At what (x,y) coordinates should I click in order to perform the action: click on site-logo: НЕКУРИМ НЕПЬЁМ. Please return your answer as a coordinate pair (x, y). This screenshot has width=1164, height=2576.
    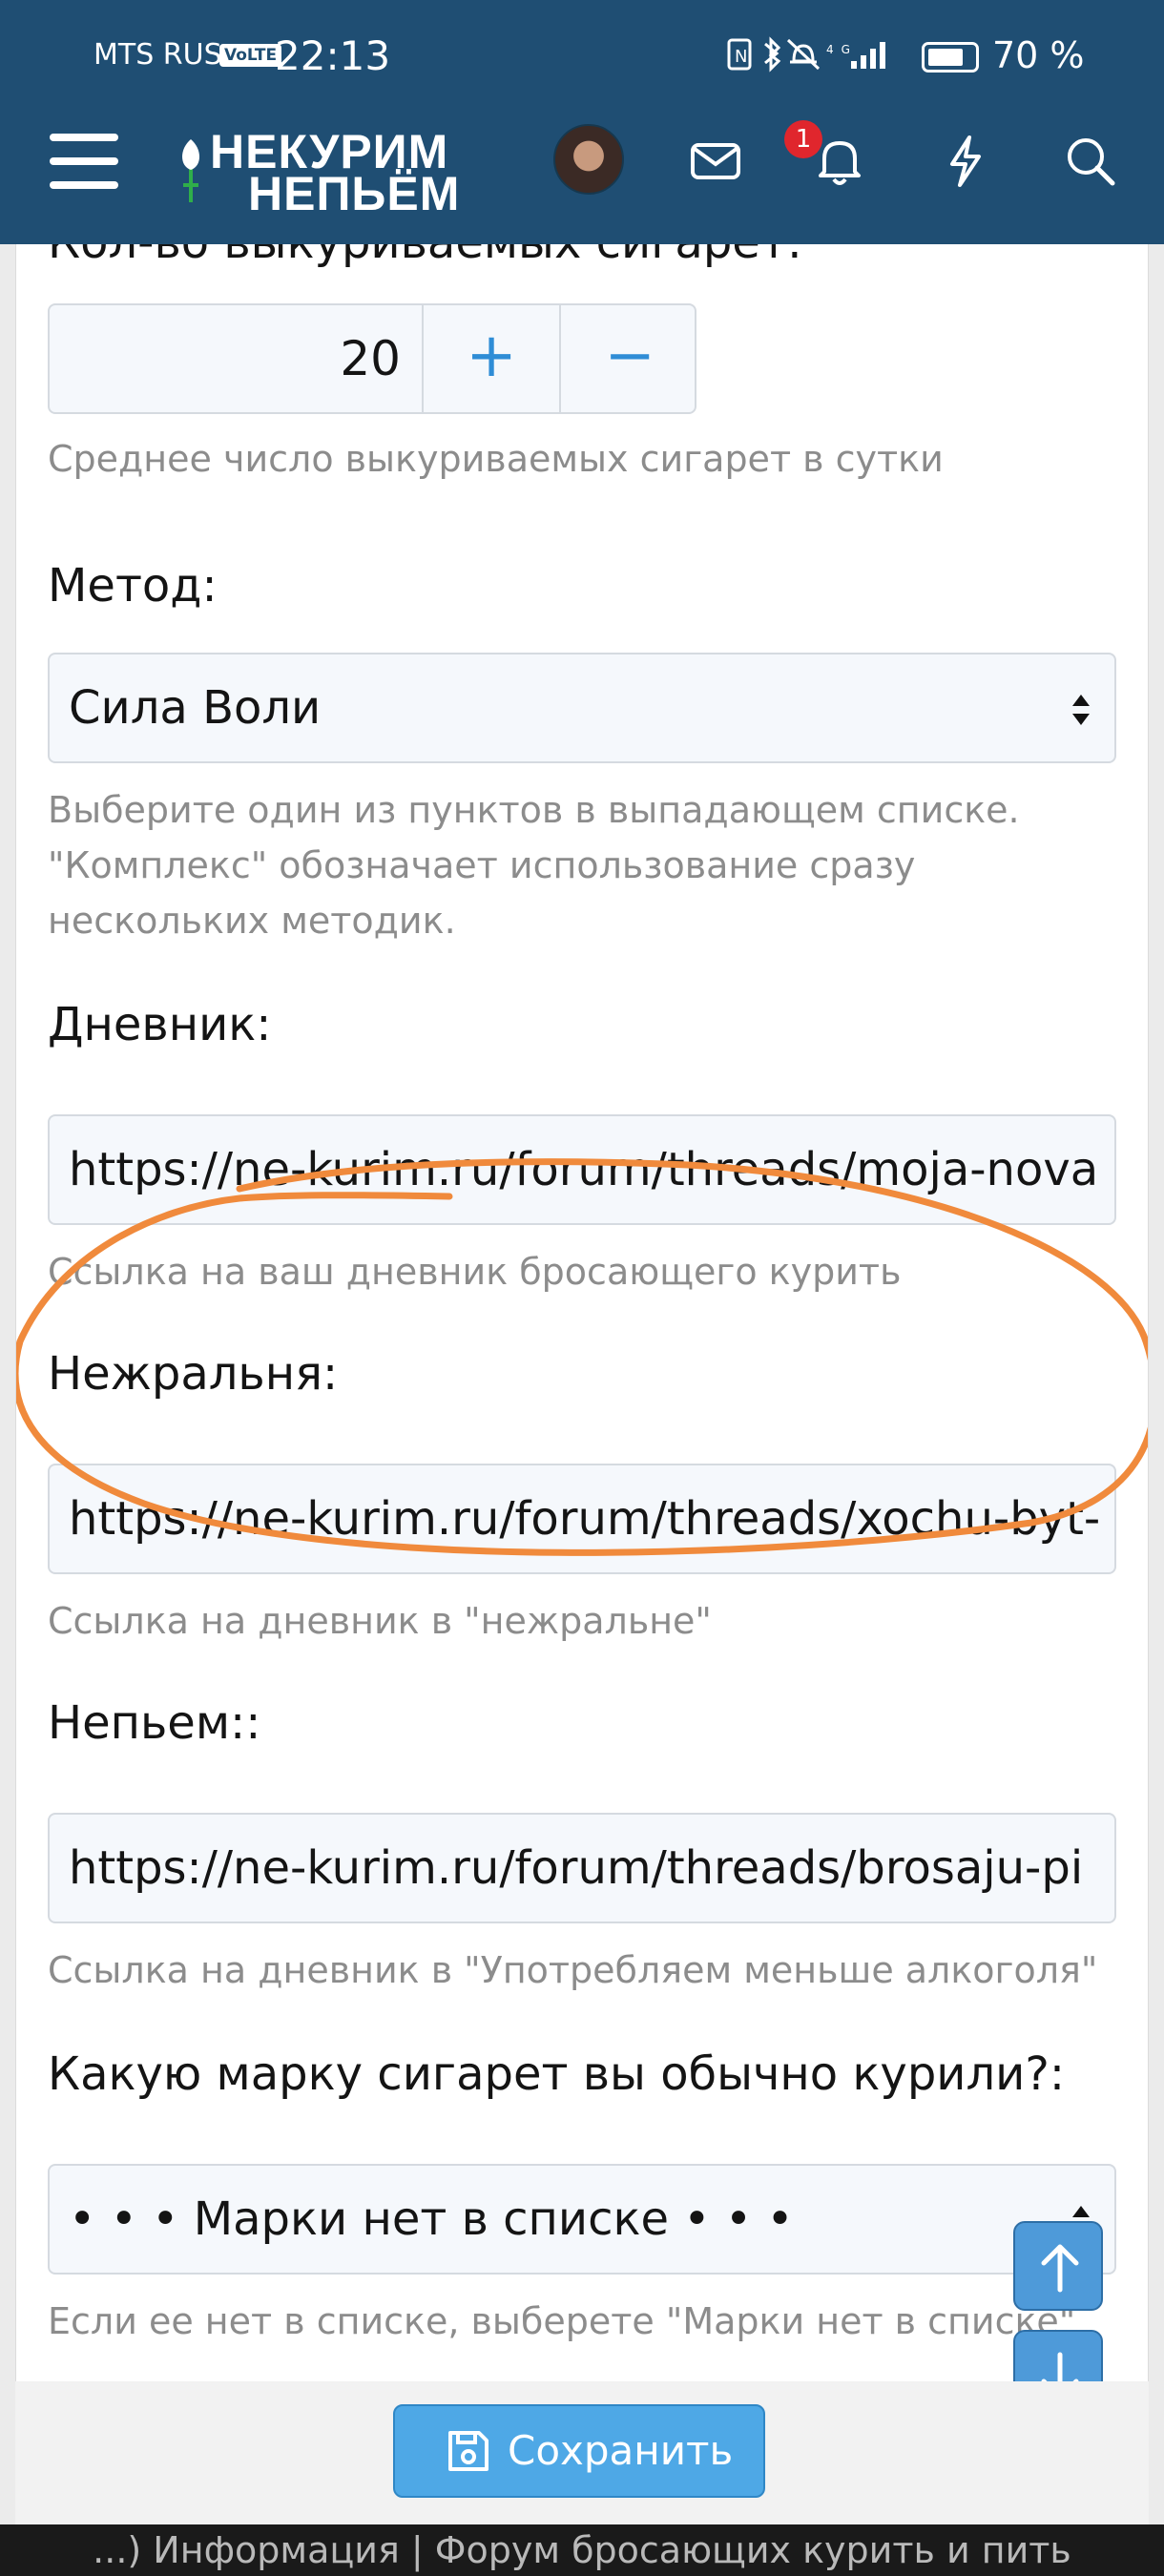
    Looking at the image, I should click on (324, 170).